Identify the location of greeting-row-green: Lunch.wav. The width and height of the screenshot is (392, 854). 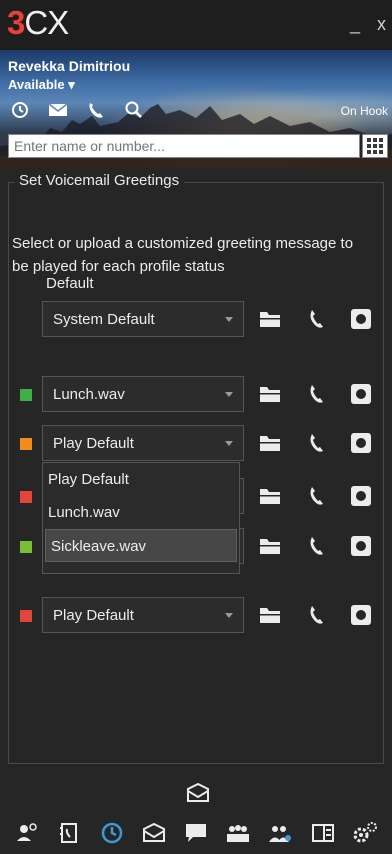
(196, 394).